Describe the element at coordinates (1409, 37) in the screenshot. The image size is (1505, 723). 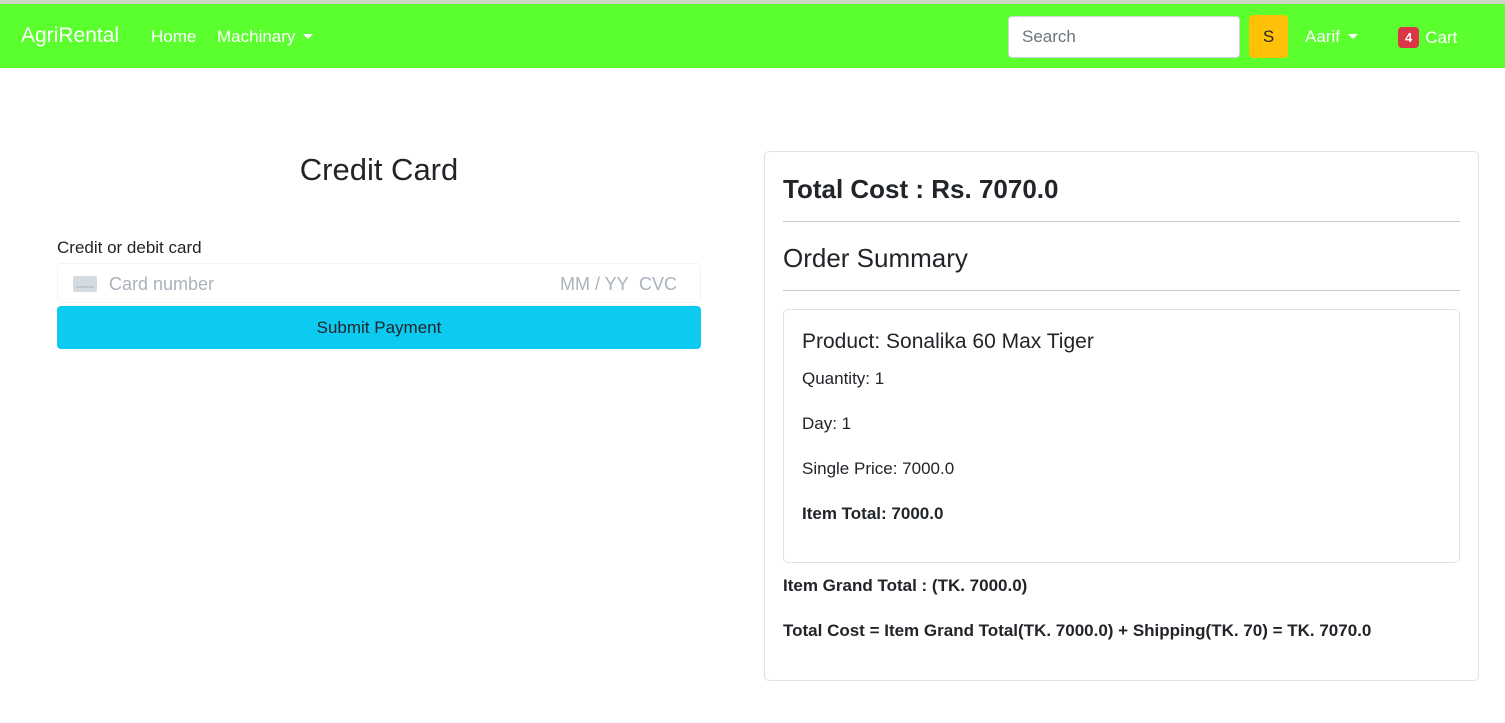
I see `cart-count-badge: 4` at that location.